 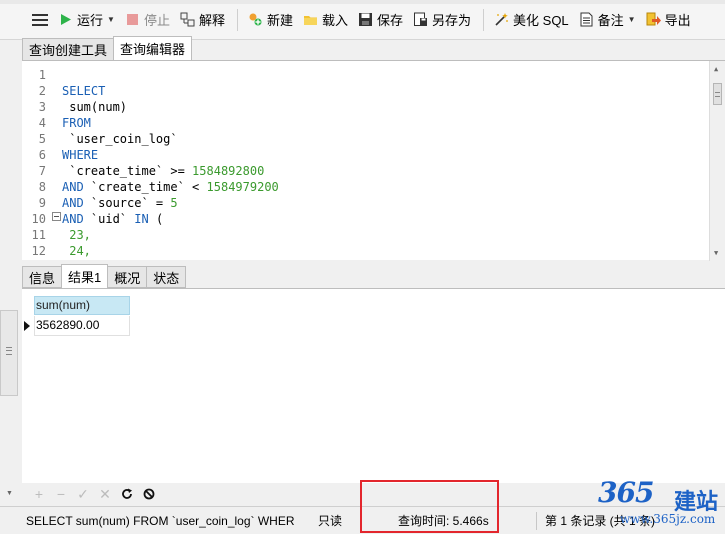 I want to click on fold-toggle-icon, so click(x=56, y=216).